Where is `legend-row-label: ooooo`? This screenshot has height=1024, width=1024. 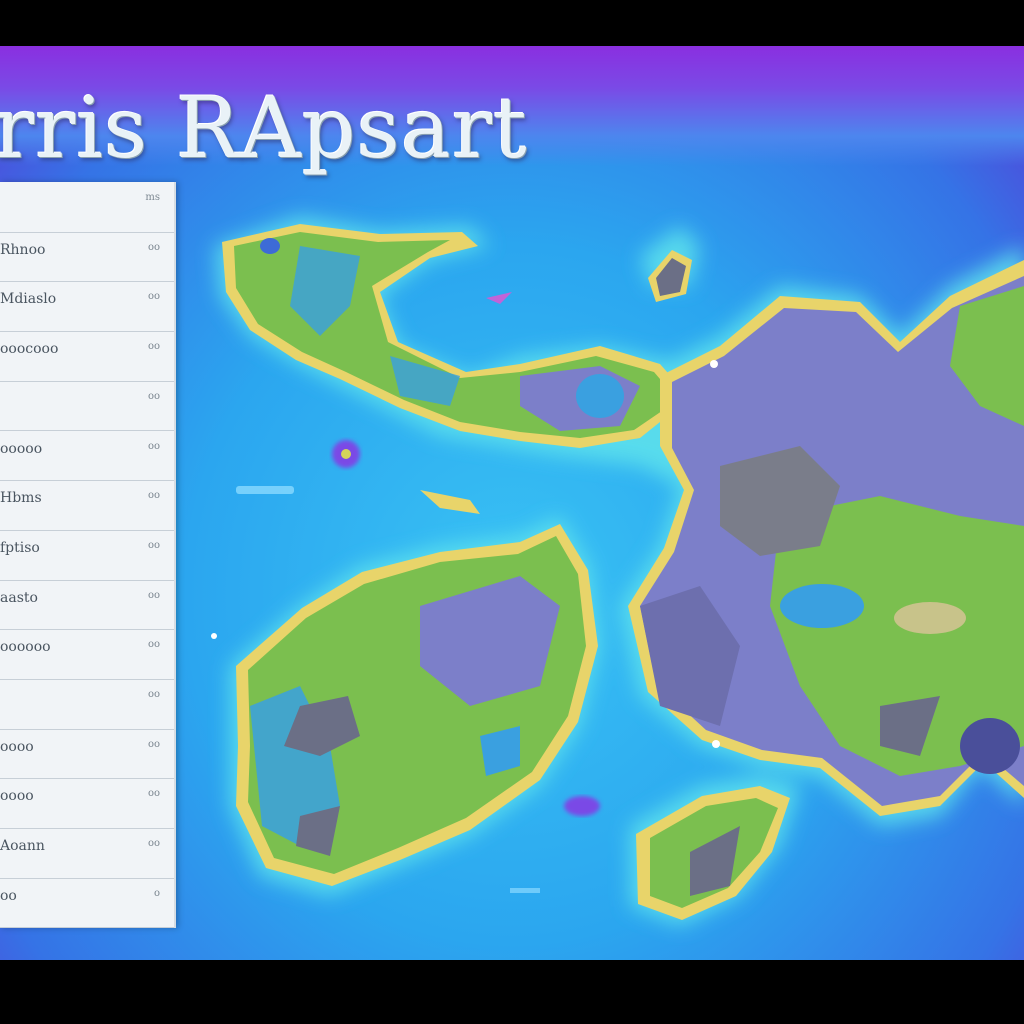
legend-row-label: ooooo is located at coordinates (21, 448).